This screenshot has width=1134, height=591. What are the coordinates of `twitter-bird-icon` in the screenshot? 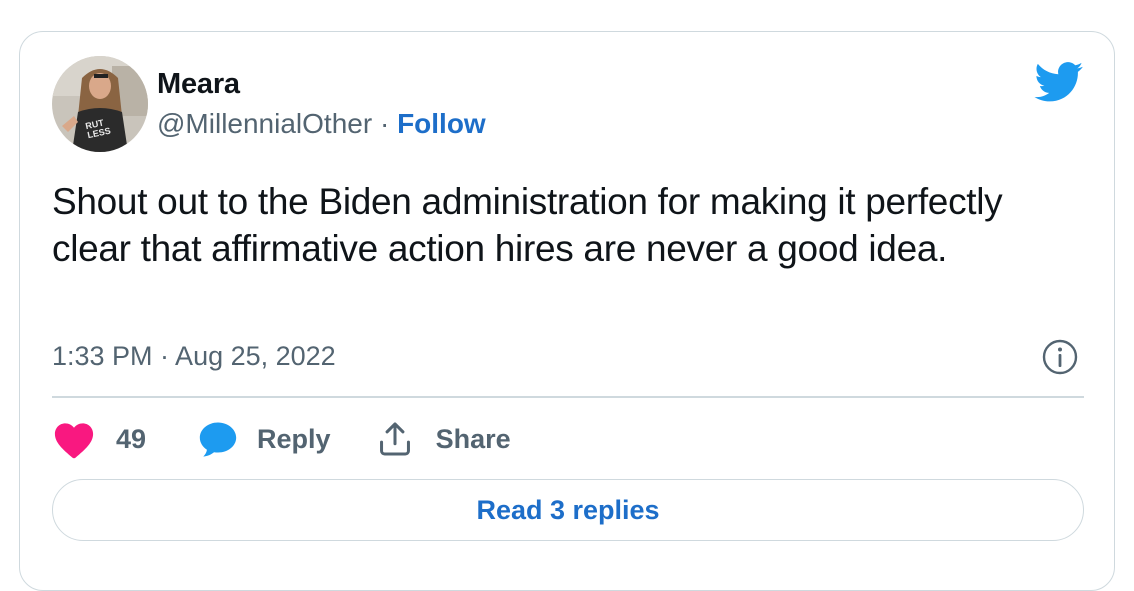 It's located at (1059, 82).